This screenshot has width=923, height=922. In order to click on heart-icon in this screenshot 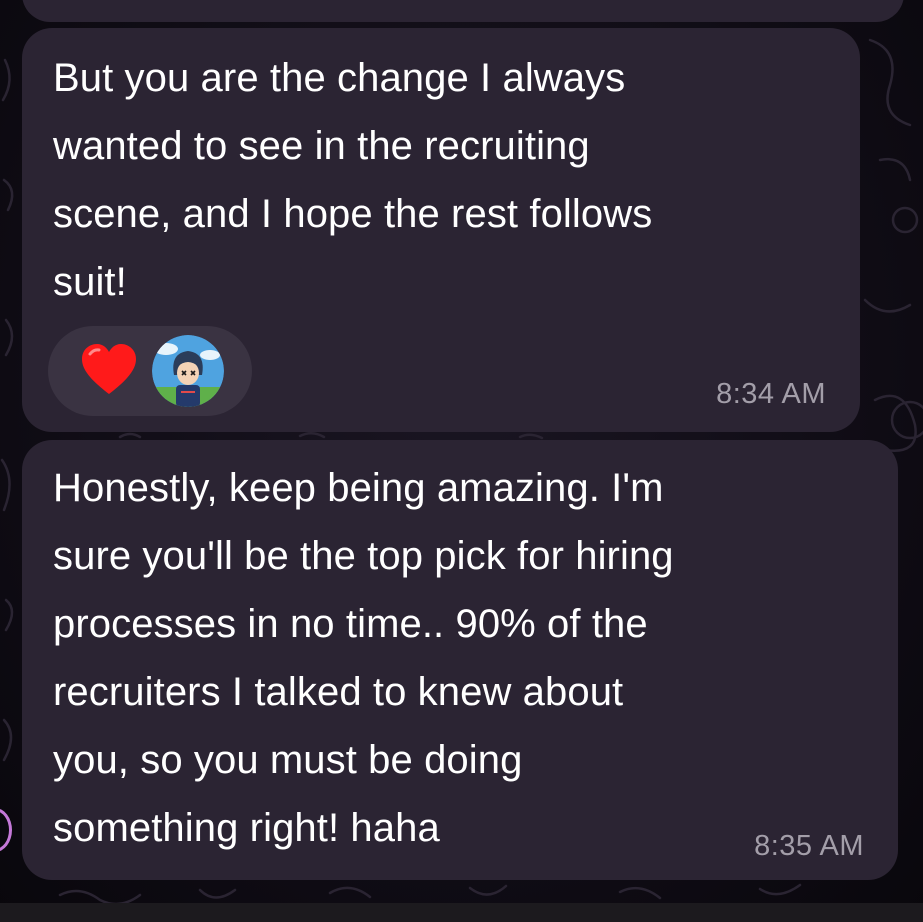, I will do `click(109, 371)`.